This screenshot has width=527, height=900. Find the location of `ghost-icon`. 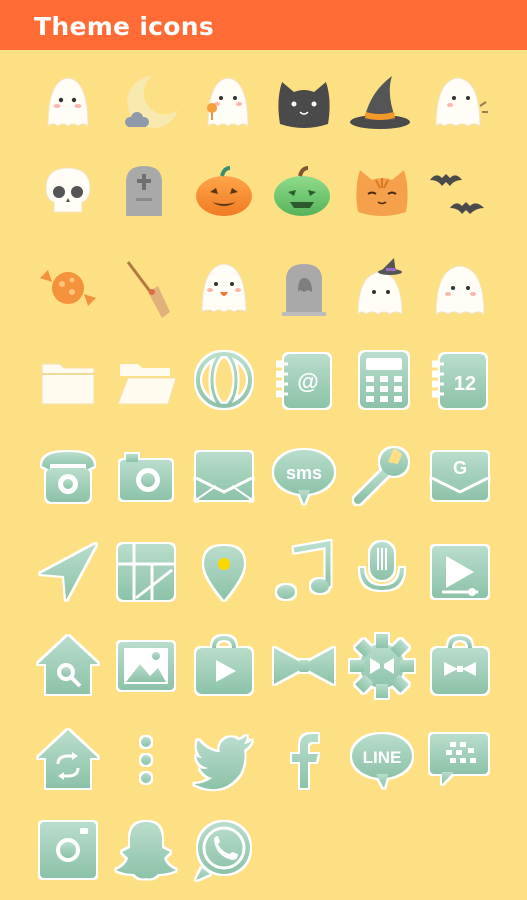

ghost-icon is located at coordinates (68, 102).